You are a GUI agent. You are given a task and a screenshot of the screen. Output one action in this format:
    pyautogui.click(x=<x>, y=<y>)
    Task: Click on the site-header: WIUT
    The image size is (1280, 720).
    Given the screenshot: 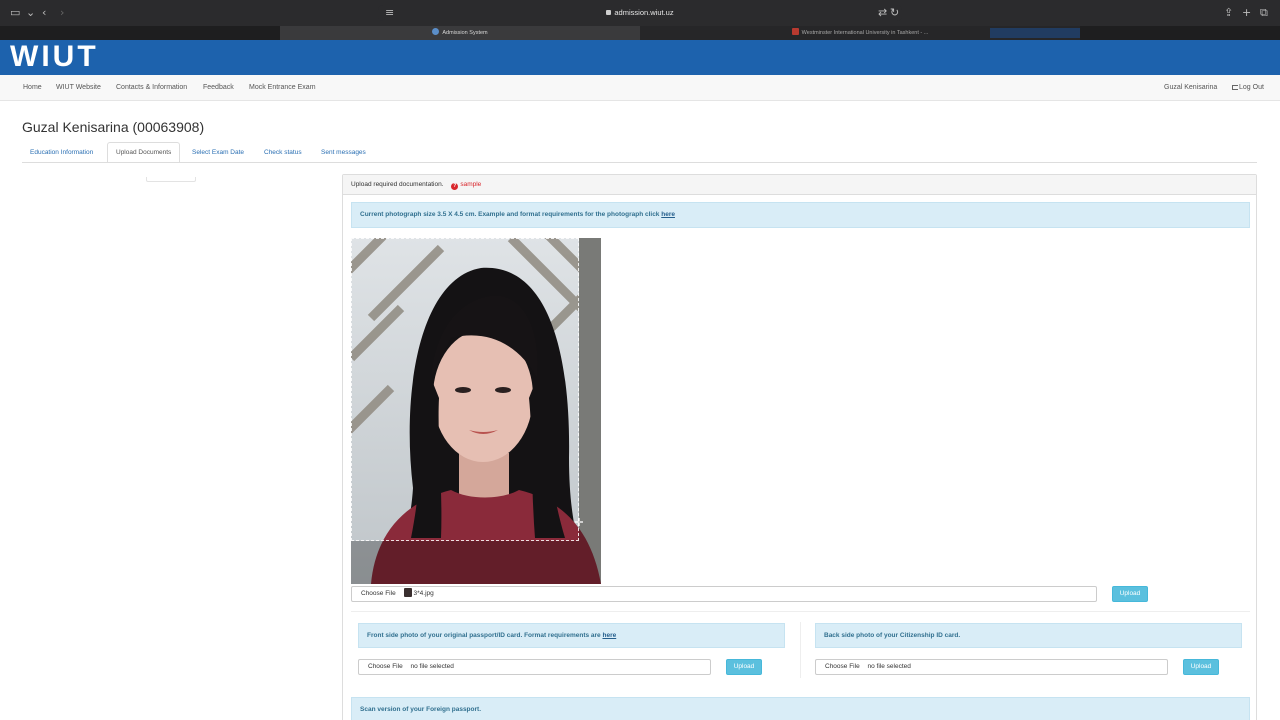 What is the action you would take?
    pyautogui.click(x=640, y=57)
    